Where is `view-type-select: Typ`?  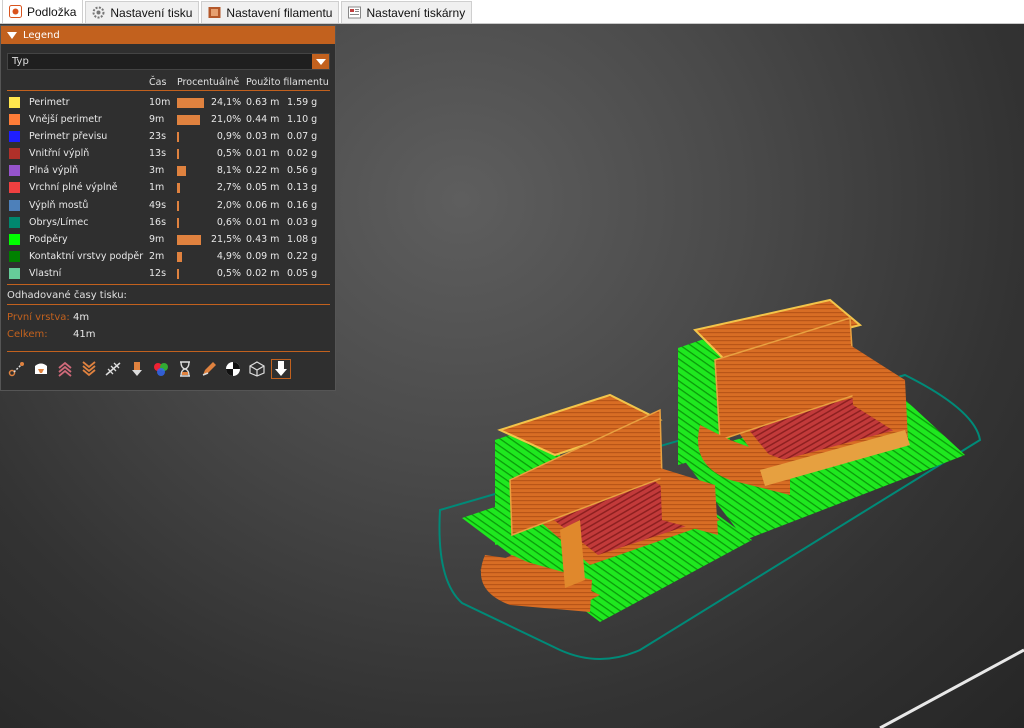
view-type-select: Typ is located at coordinates (168, 61).